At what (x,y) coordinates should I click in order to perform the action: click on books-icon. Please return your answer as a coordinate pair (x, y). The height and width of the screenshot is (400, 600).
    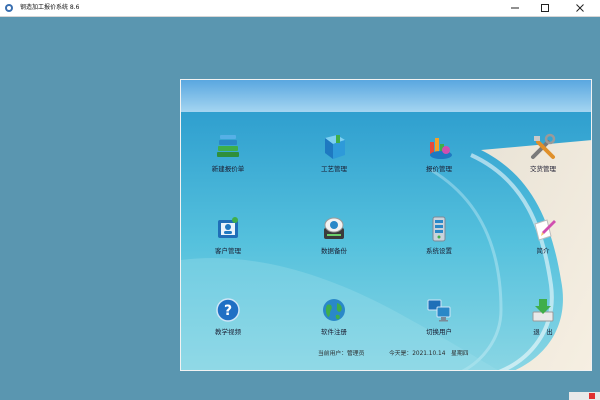
    Looking at the image, I should click on (228, 146).